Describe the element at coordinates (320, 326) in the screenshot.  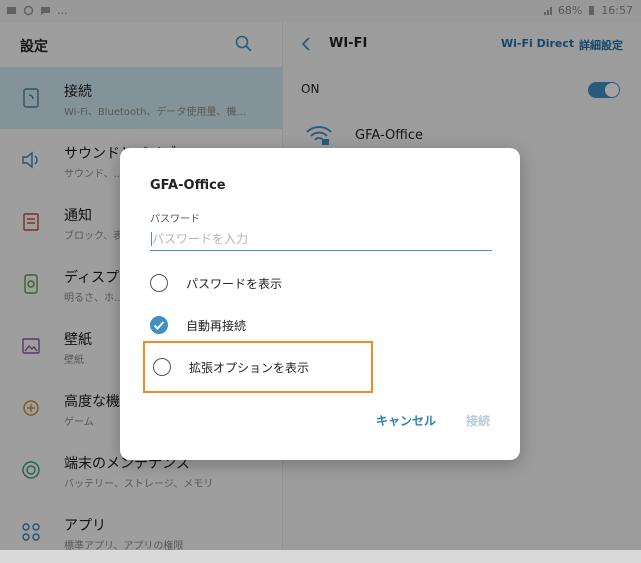
I see `auto-reconnect-option: 自動再接続` at that location.